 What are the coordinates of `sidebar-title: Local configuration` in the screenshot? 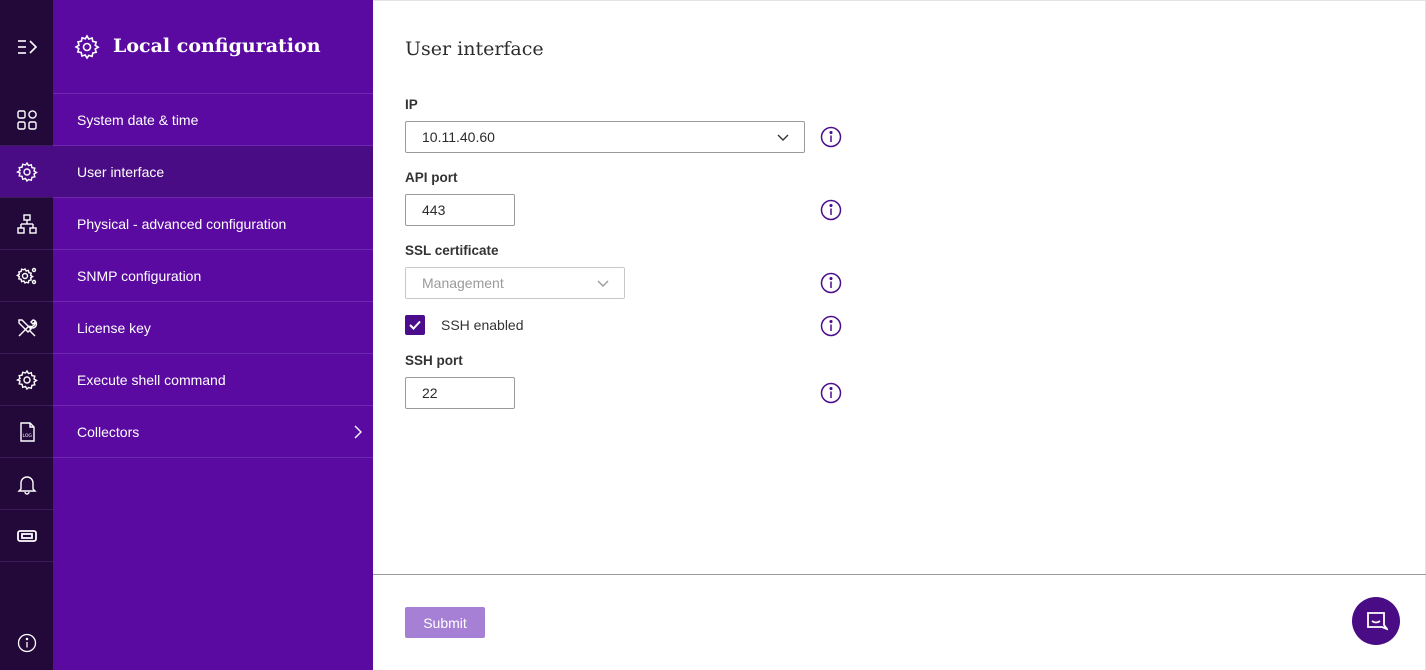 It's located at (217, 46).